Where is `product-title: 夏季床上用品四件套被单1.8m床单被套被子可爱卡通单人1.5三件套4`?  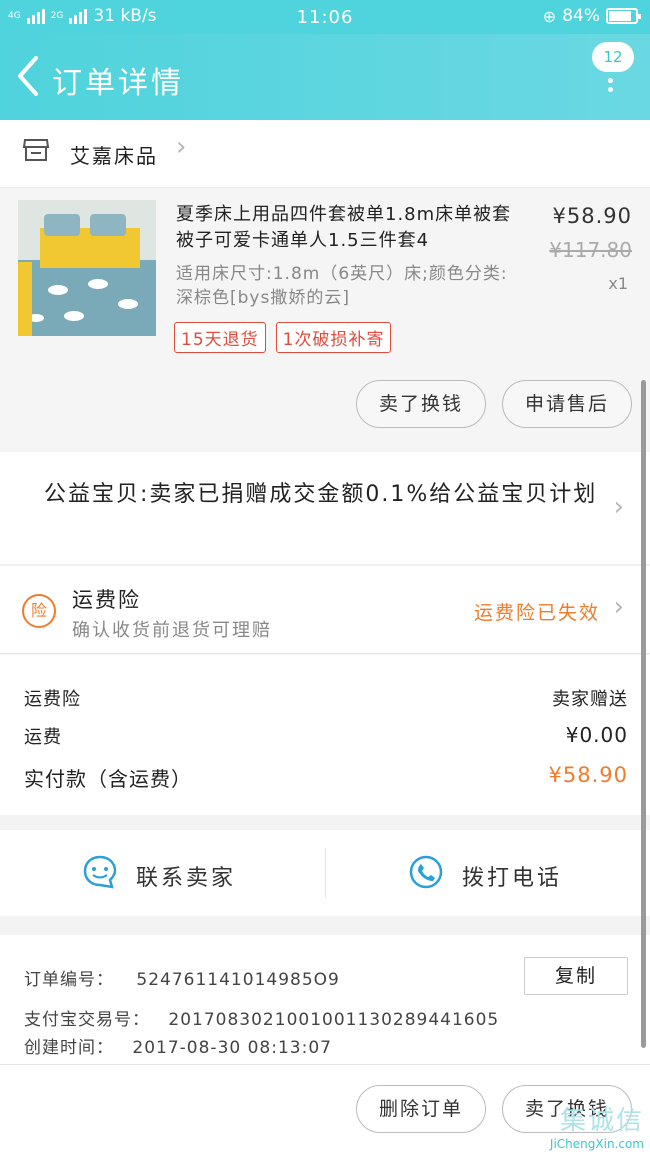 product-title: 夏季床上用品四件套被单1.8m床单被套被子可爱卡通单人1.5三件套4 is located at coordinates (351, 228).